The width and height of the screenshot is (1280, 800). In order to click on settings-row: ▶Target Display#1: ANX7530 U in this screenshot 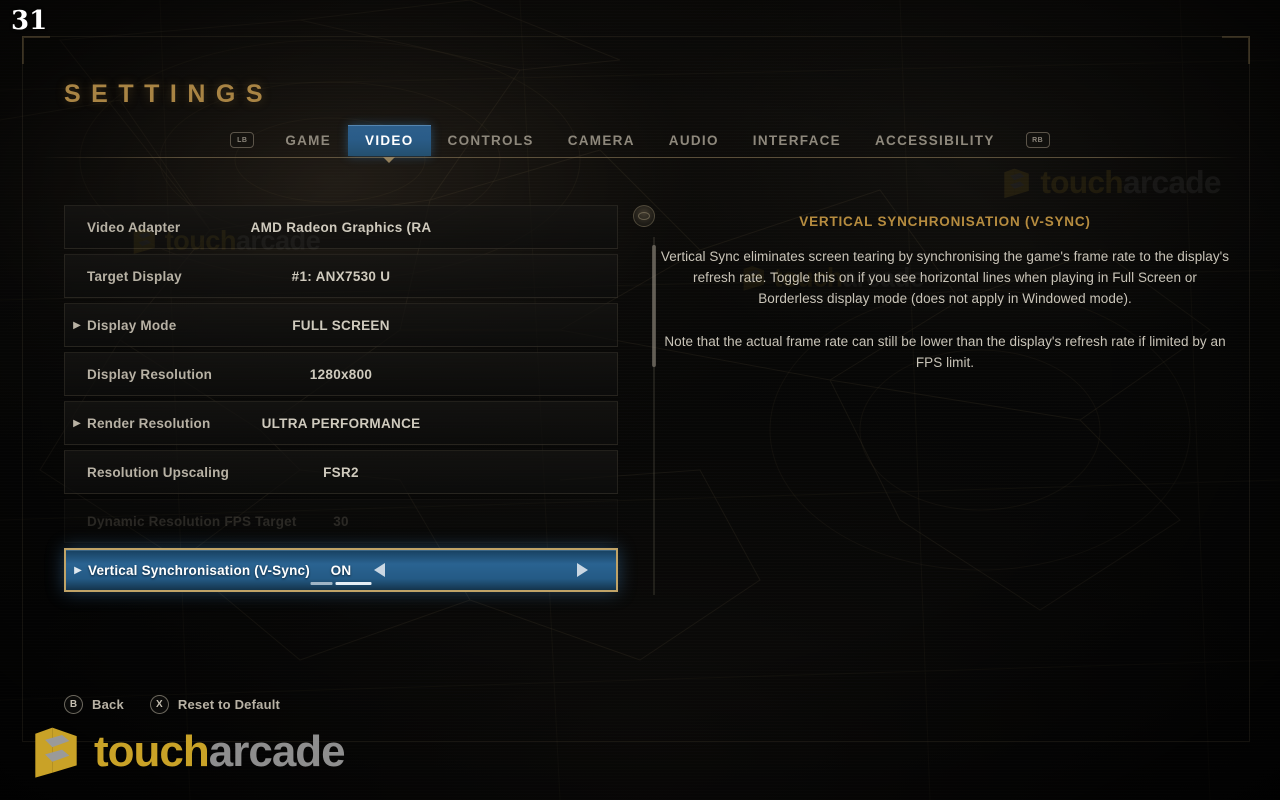, I will do `click(341, 276)`.